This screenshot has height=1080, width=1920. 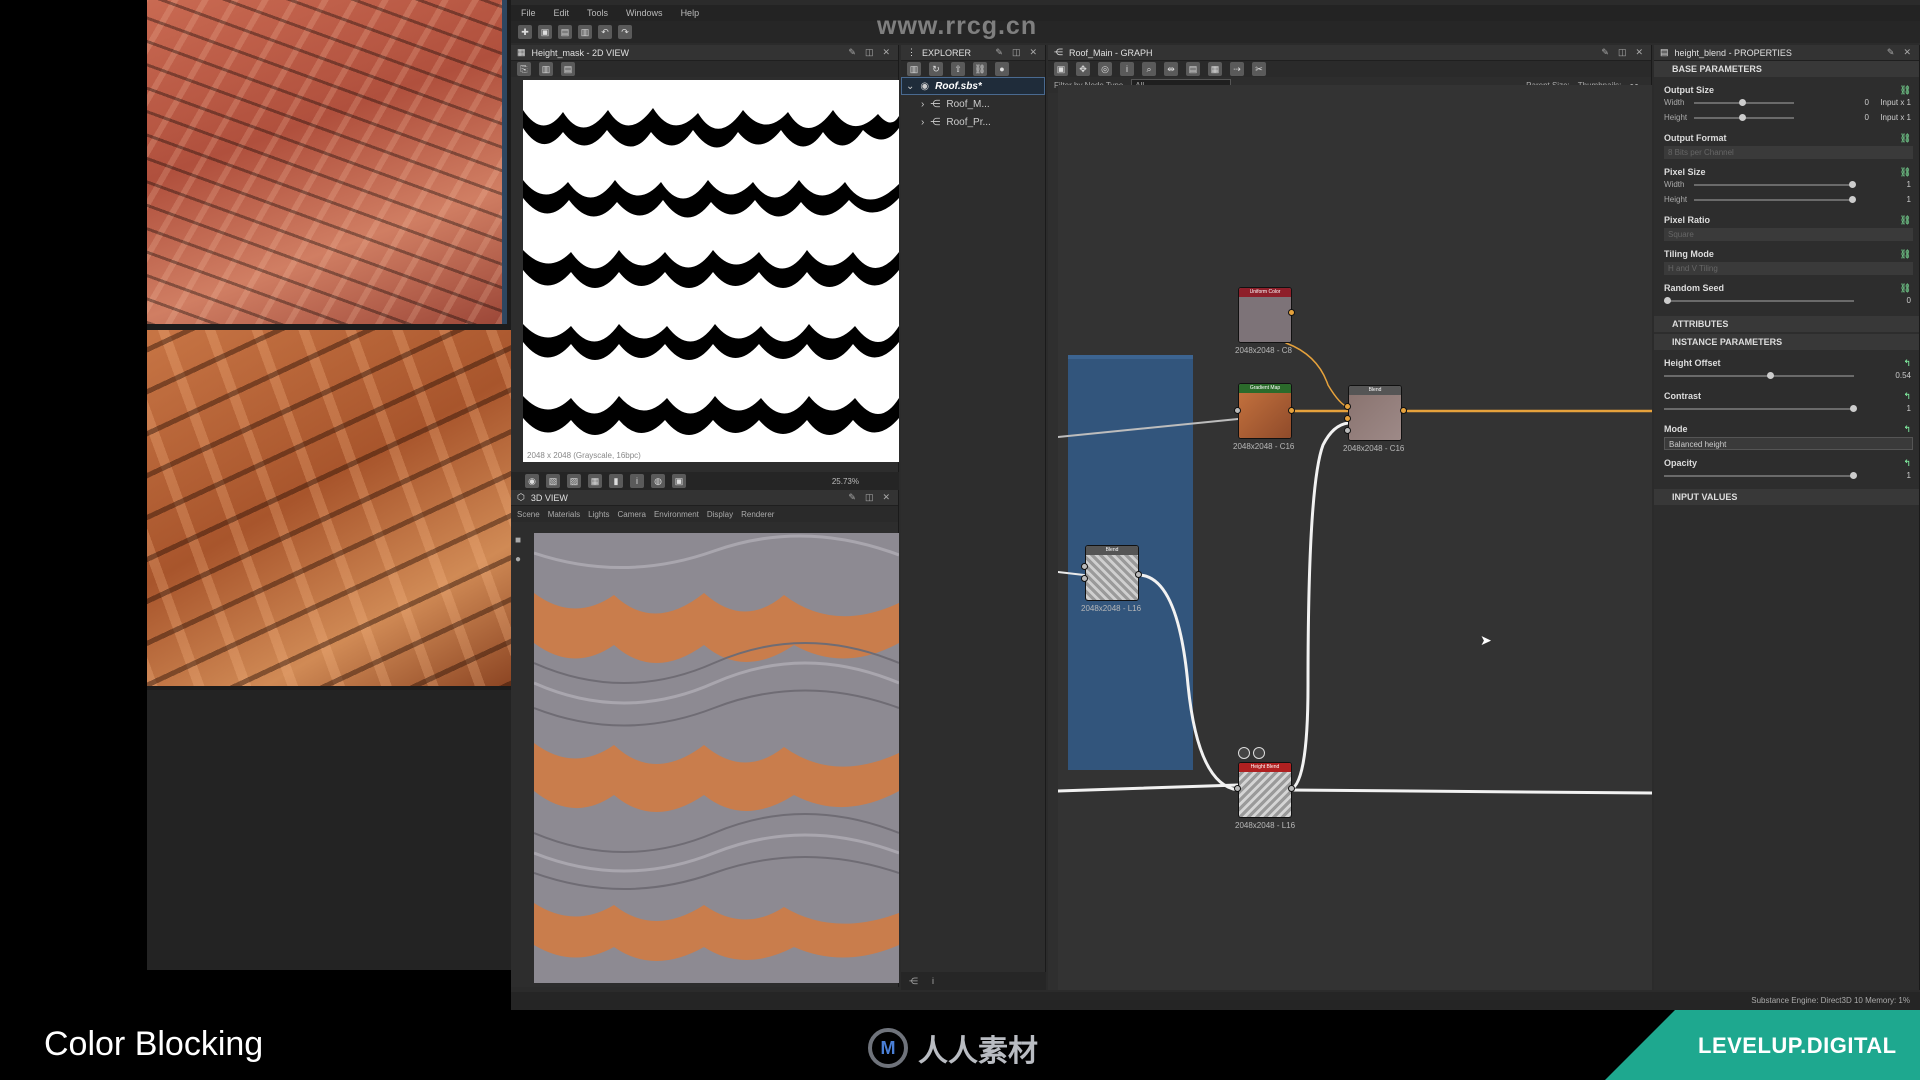 I want to click on light-icon: ●, so click(x=518, y=559).